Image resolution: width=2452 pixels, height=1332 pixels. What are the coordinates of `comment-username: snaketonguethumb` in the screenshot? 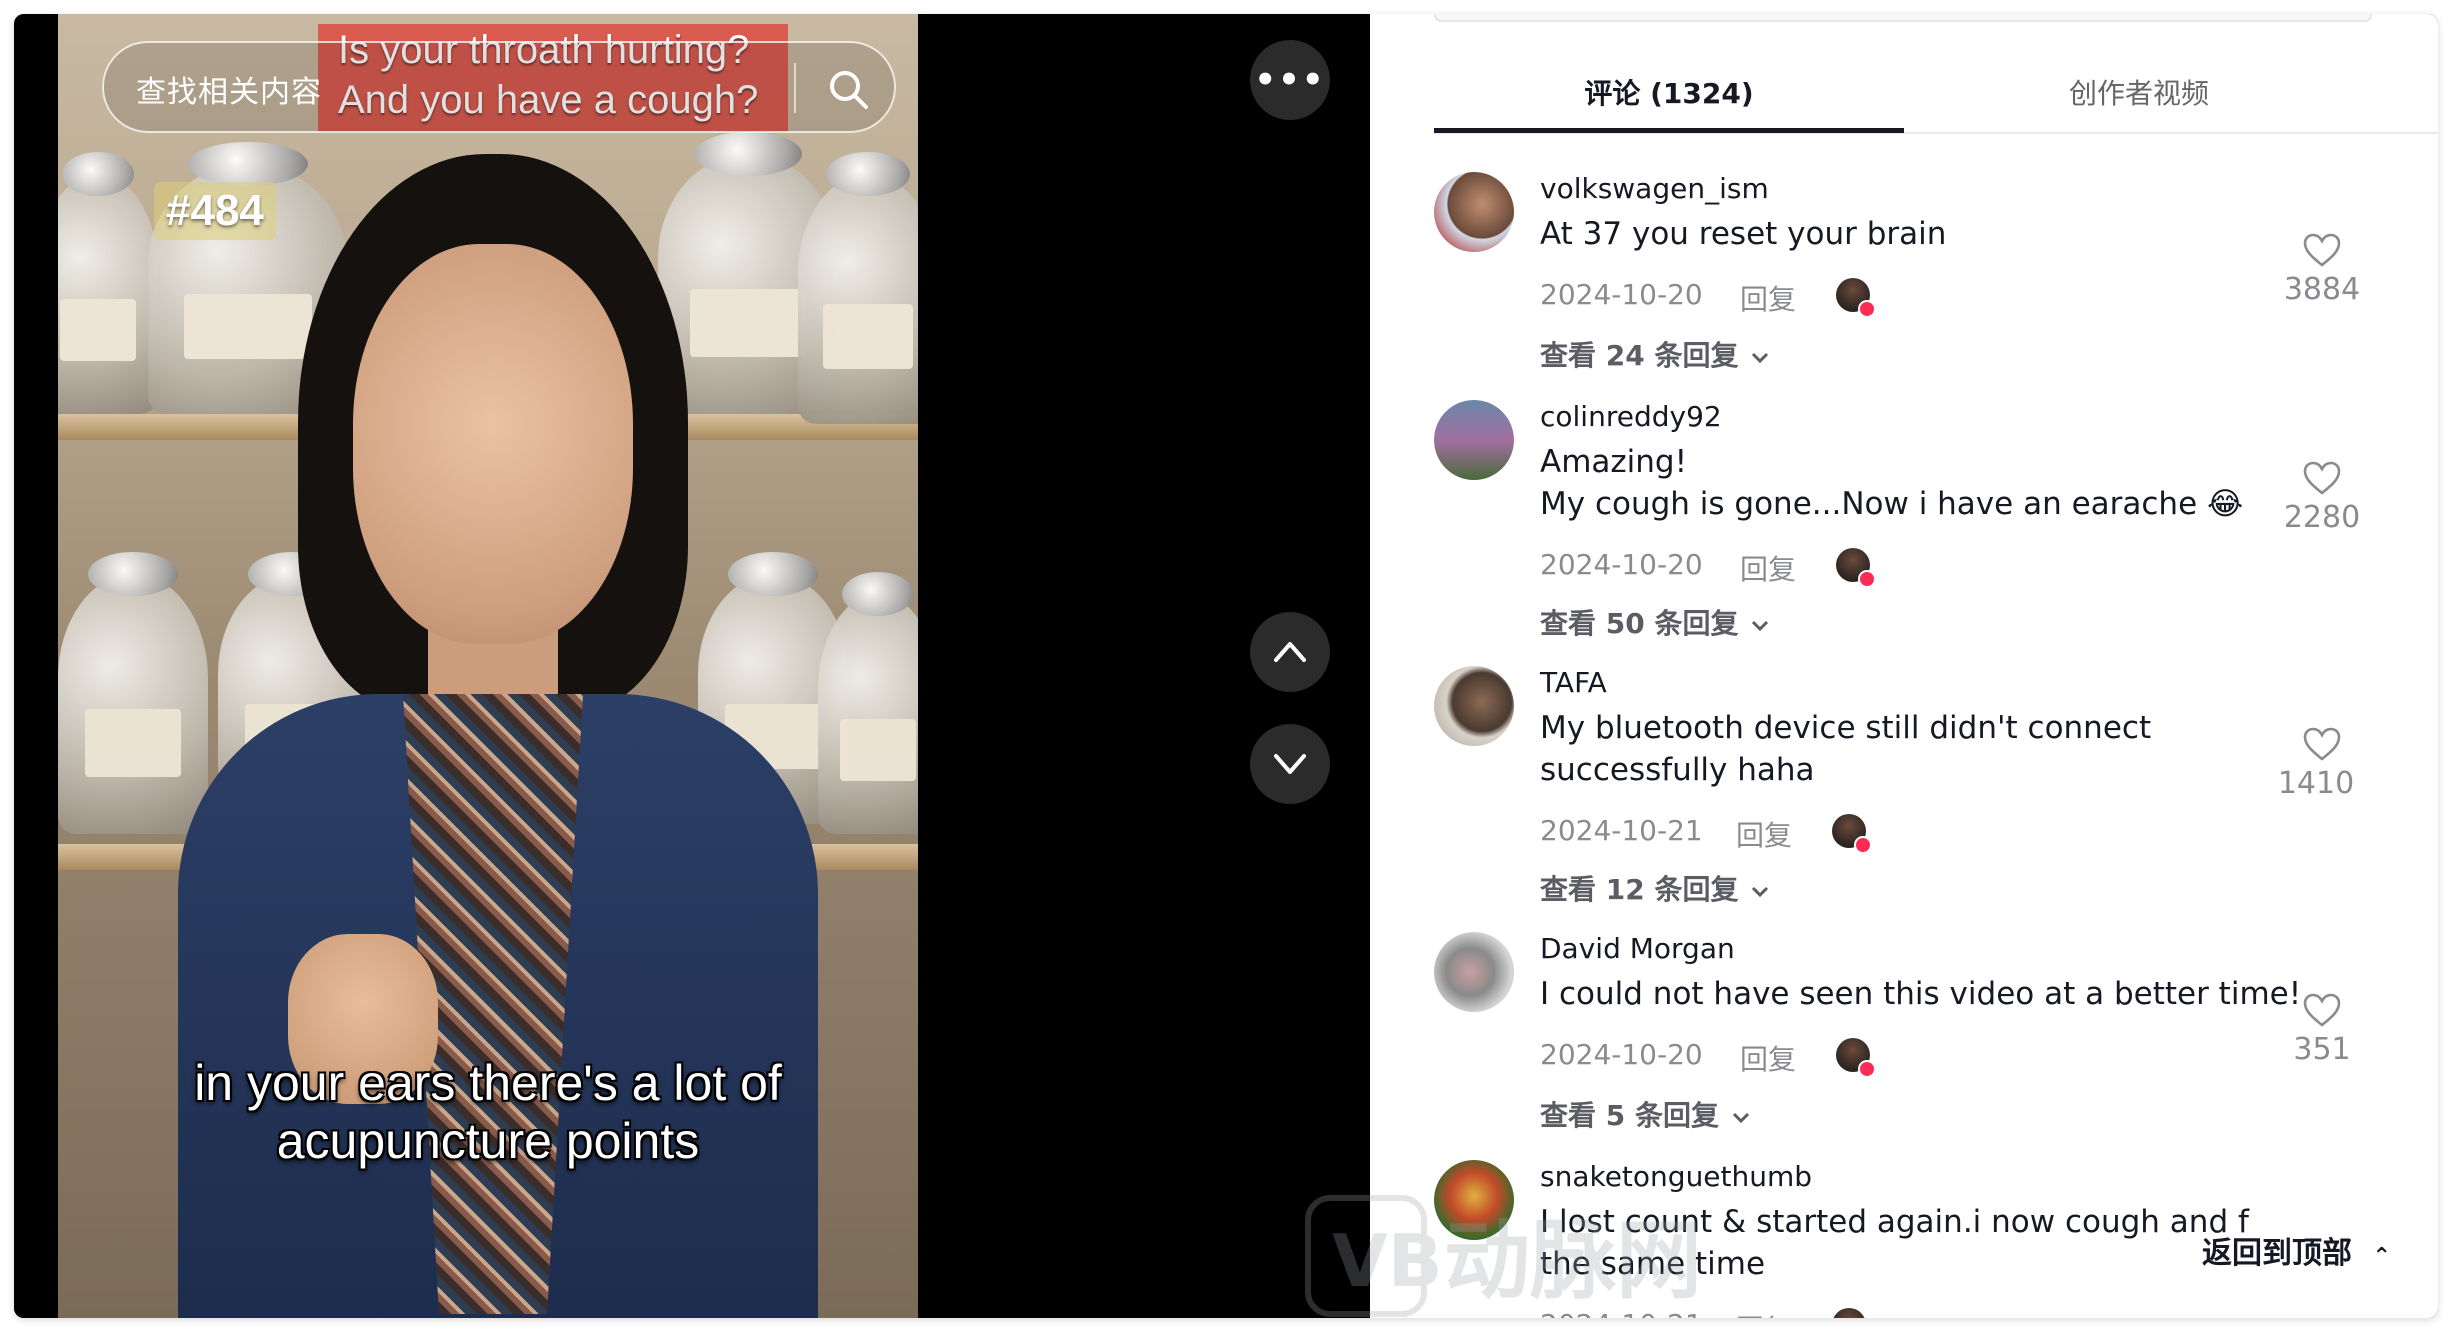 It's located at (1676, 1176).